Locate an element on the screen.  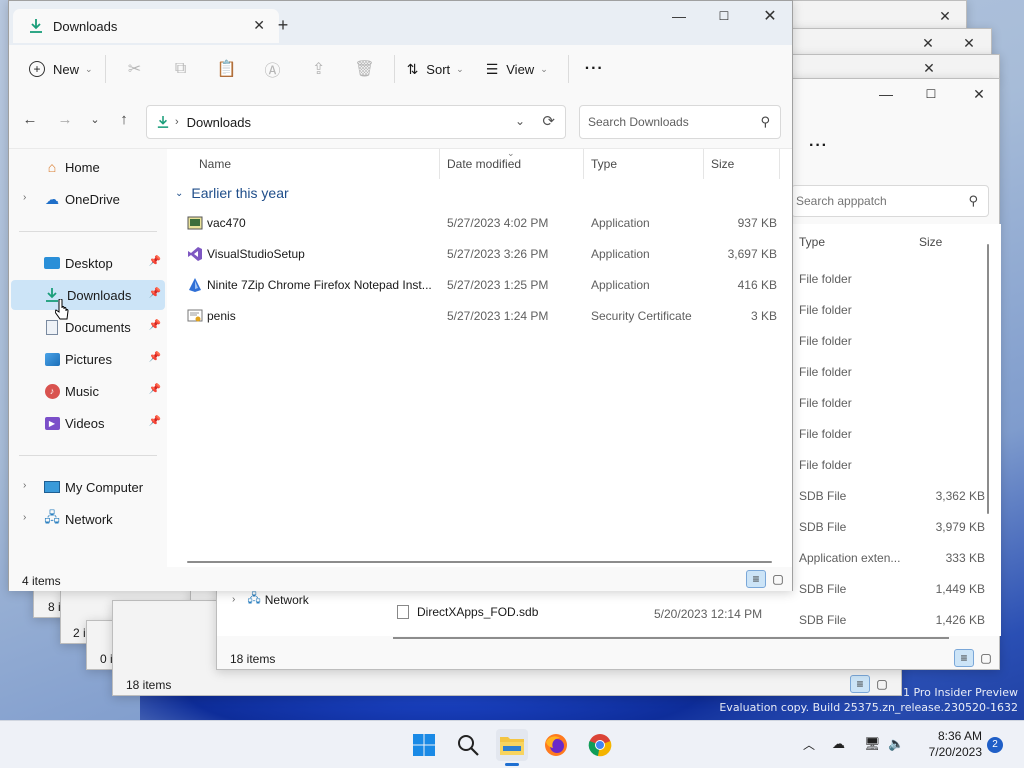
clock: 8:36 AM 7/20/2023 is located at coordinates (950, 744).